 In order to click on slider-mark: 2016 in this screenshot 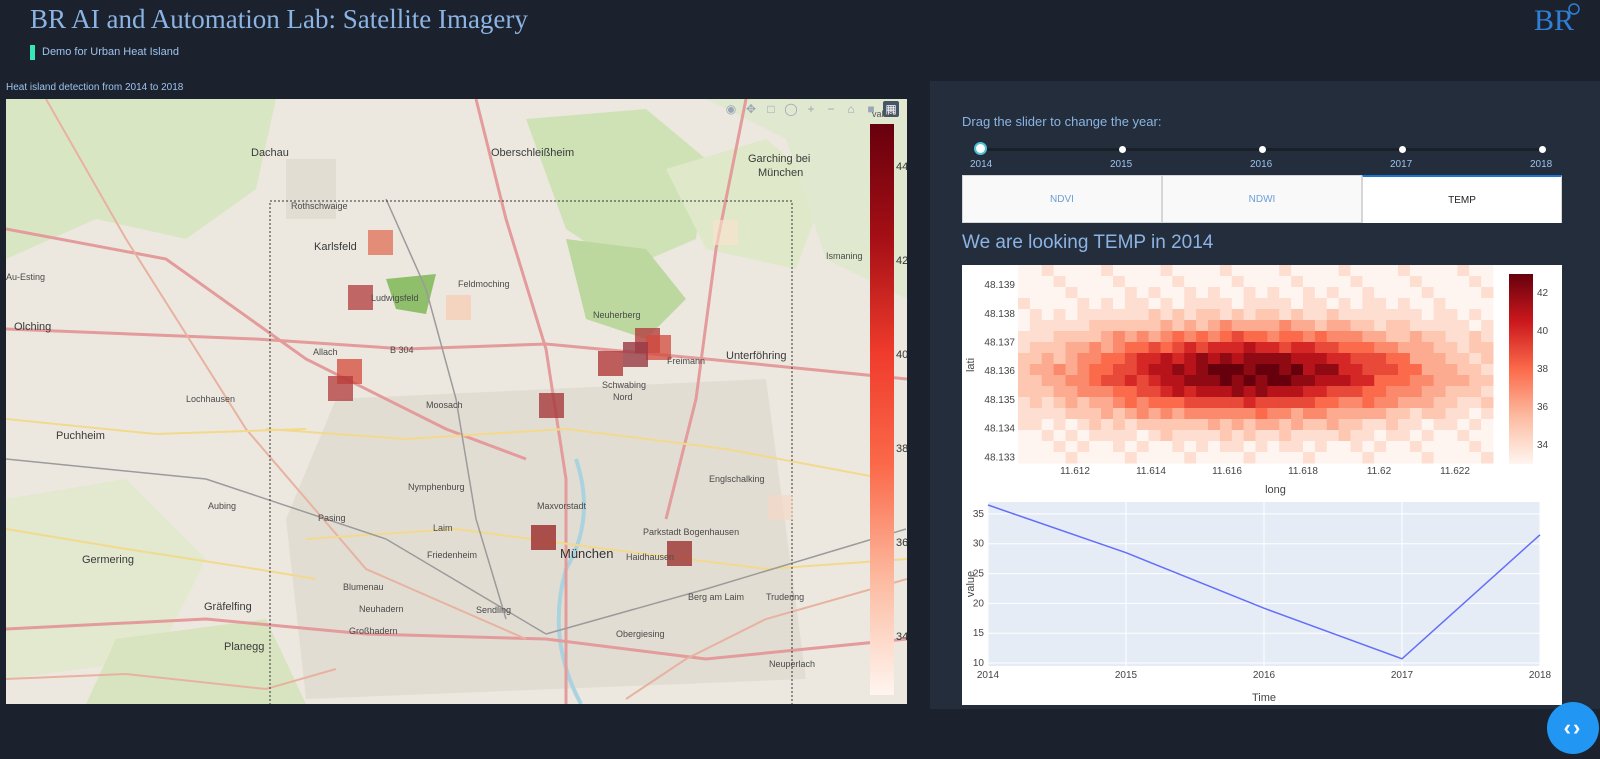, I will do `click(1261, 164)`.